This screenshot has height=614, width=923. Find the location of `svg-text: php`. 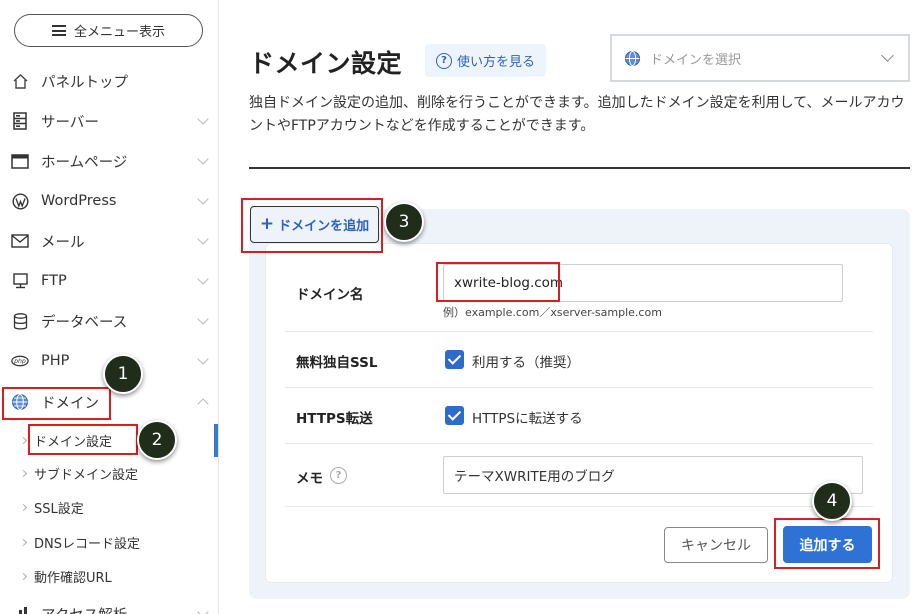

svg-text: php is located at coordinates (19, 361).